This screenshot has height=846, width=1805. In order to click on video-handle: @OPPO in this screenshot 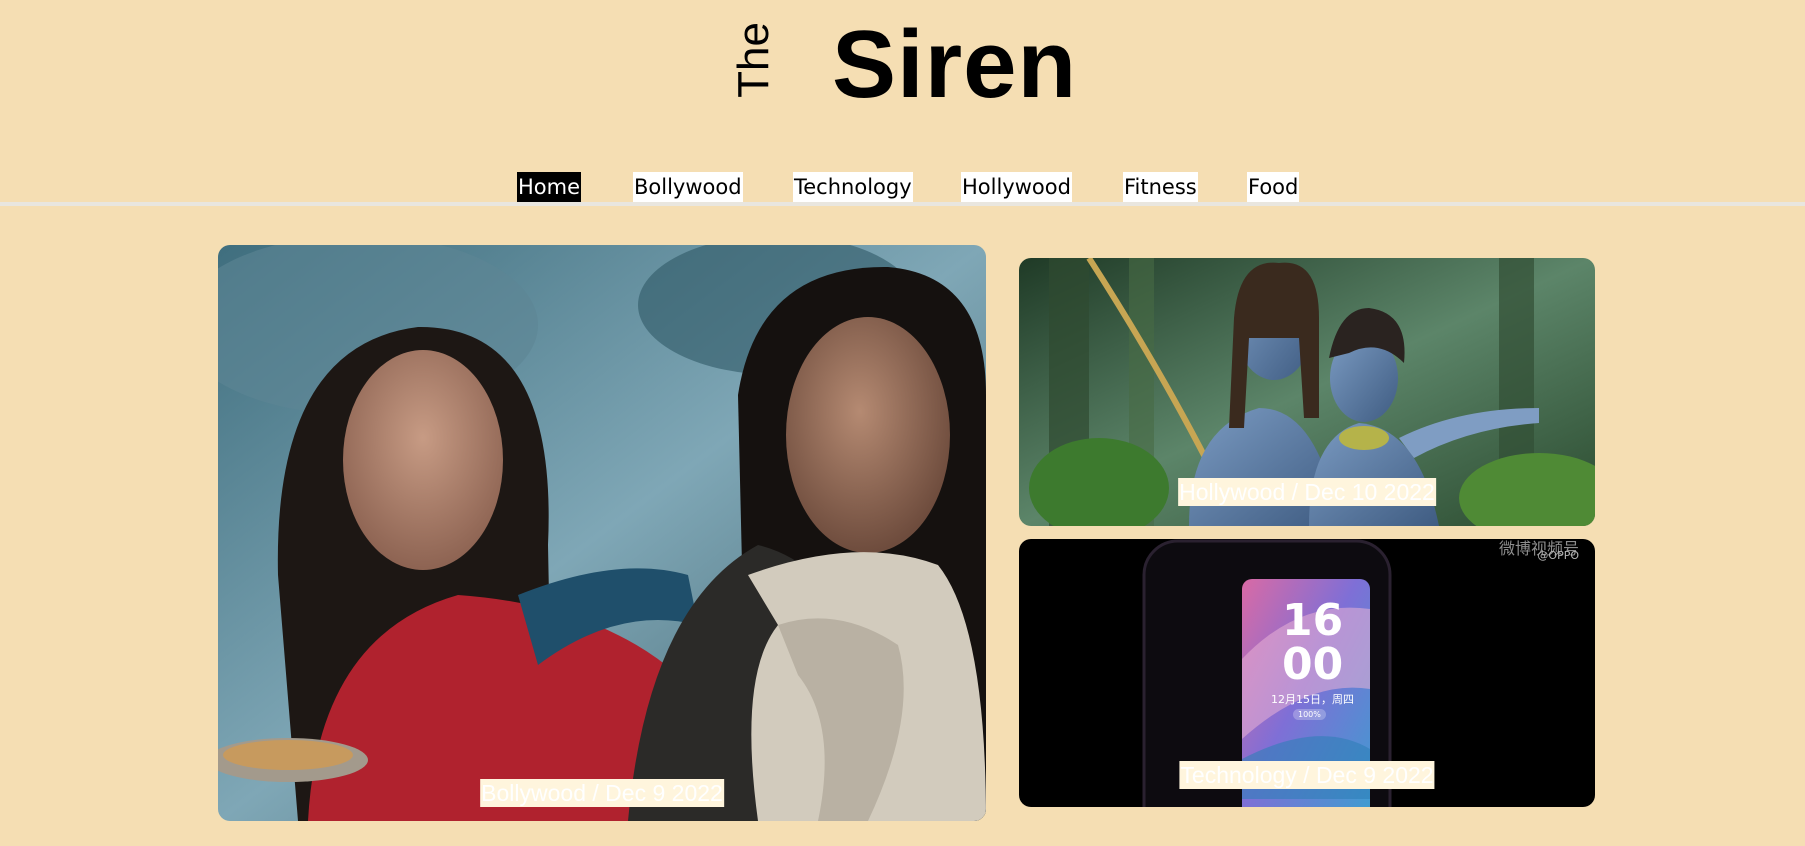, I will do `click(1558, 555)`.